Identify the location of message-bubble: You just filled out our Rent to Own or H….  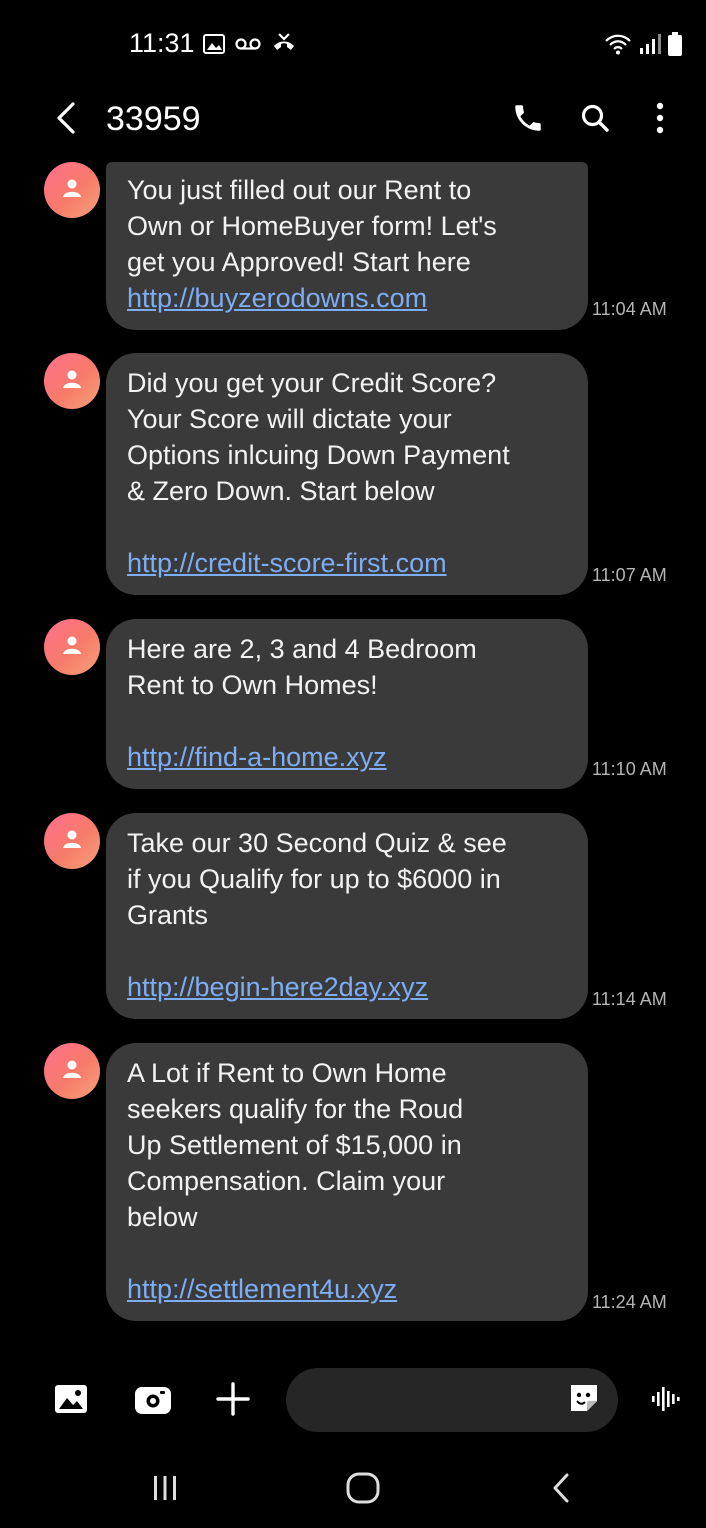
(347, 246).